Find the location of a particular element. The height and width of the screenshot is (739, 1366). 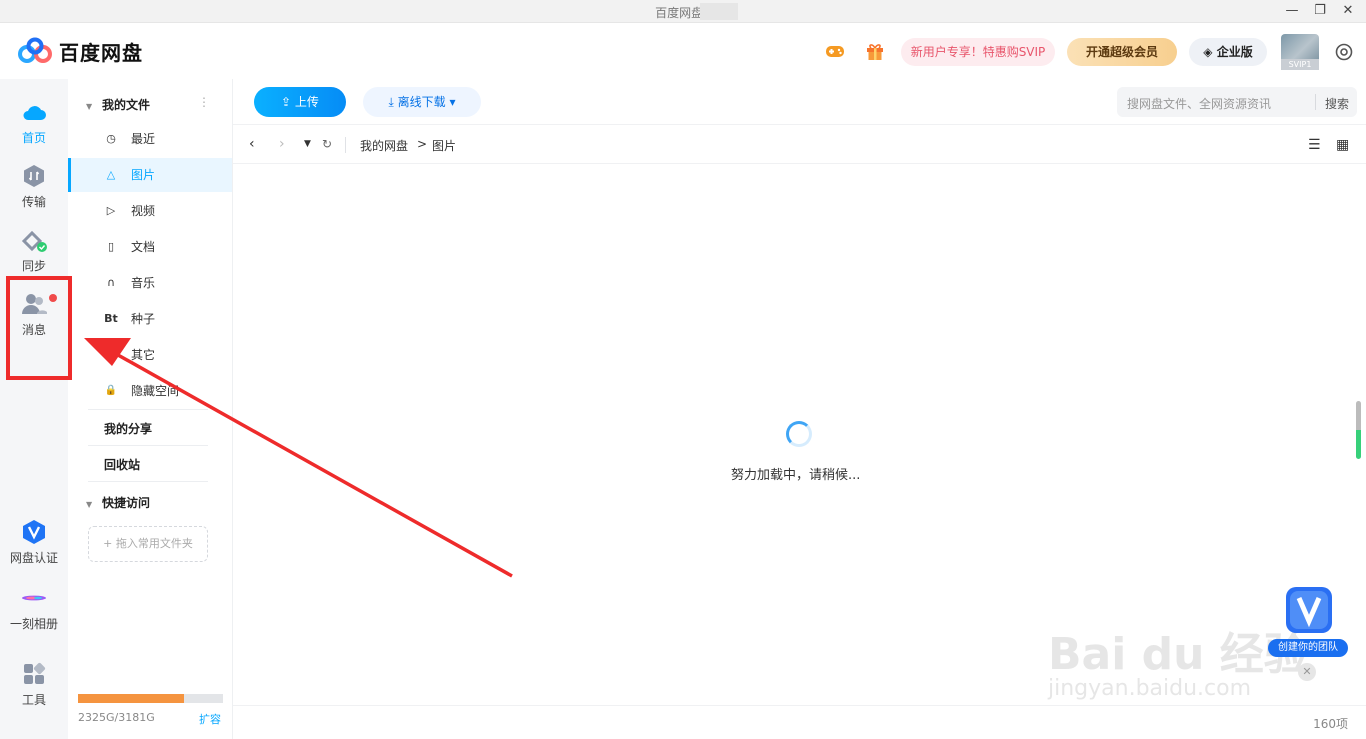

my-files-header: ▼ 我的文件 is located at coordinates (118, 104).